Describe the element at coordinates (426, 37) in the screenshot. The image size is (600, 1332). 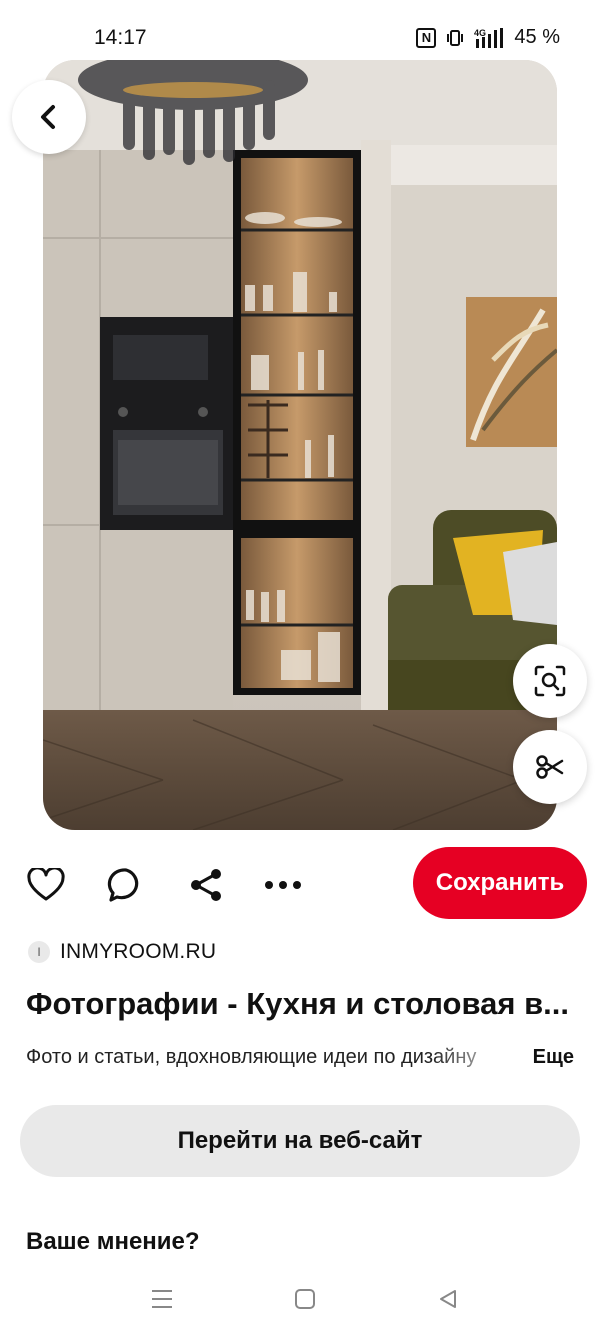
I see `nfc-icon: N` at that location.